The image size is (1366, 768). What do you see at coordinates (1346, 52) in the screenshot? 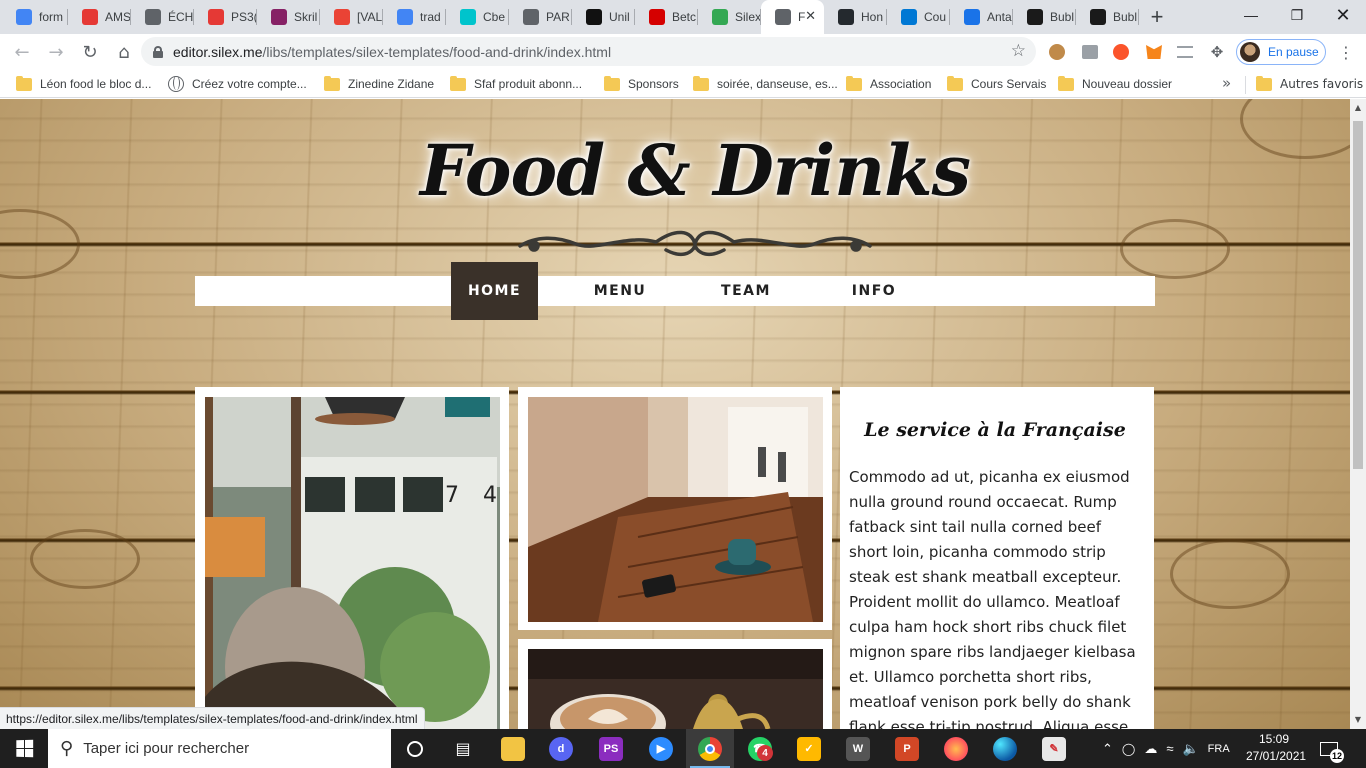
I see `more-menu-icon: ⋮` at bounding box center [1346, 52].